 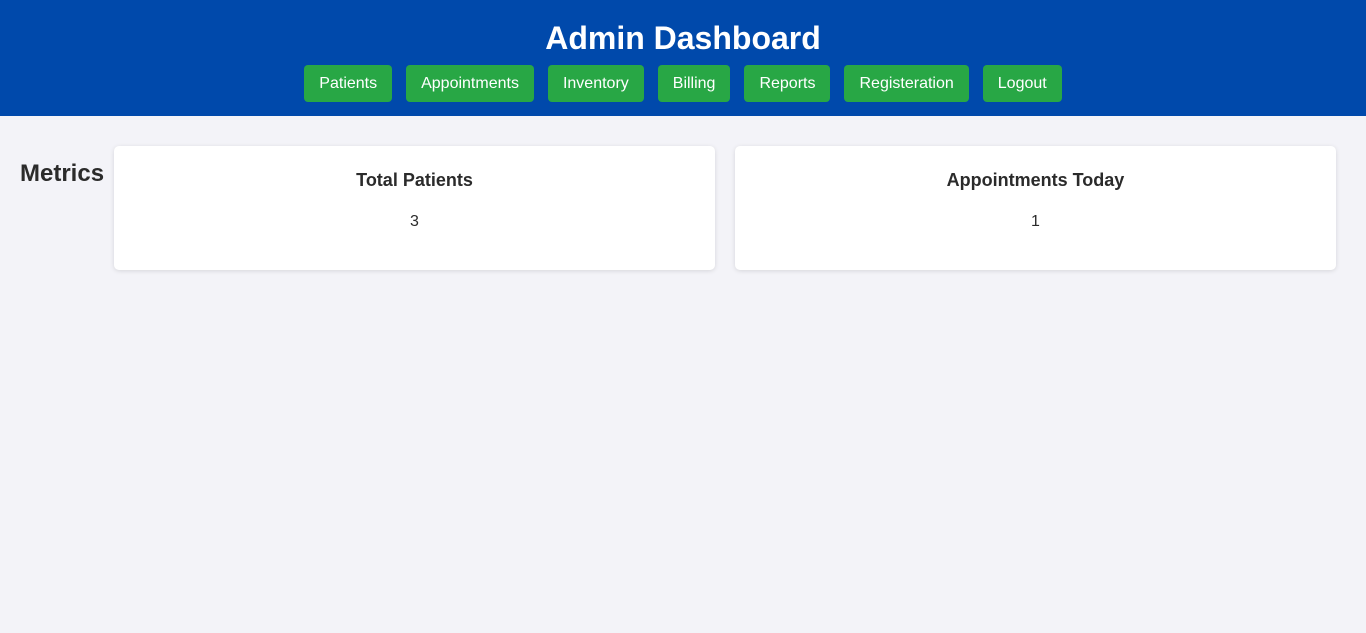 I want to click on page-title: Admin Dashboard, so click(x=683, y=38).